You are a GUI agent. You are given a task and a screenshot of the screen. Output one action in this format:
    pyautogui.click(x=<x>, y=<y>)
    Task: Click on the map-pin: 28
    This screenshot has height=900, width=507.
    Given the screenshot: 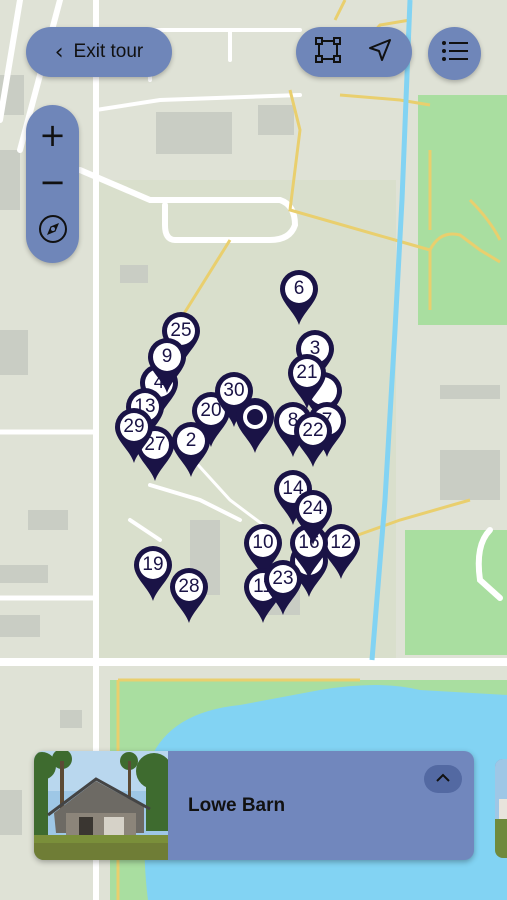 What is the action you would take?
    pyautogui.click(x=189, y=595)
    